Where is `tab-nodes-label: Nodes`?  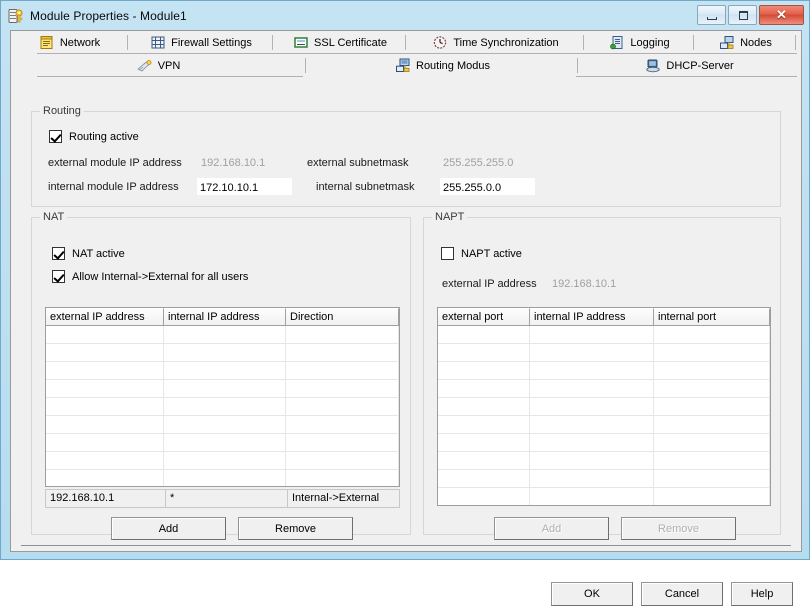
tab-nodes-label: Nodes is located at coordinates (756, 42).